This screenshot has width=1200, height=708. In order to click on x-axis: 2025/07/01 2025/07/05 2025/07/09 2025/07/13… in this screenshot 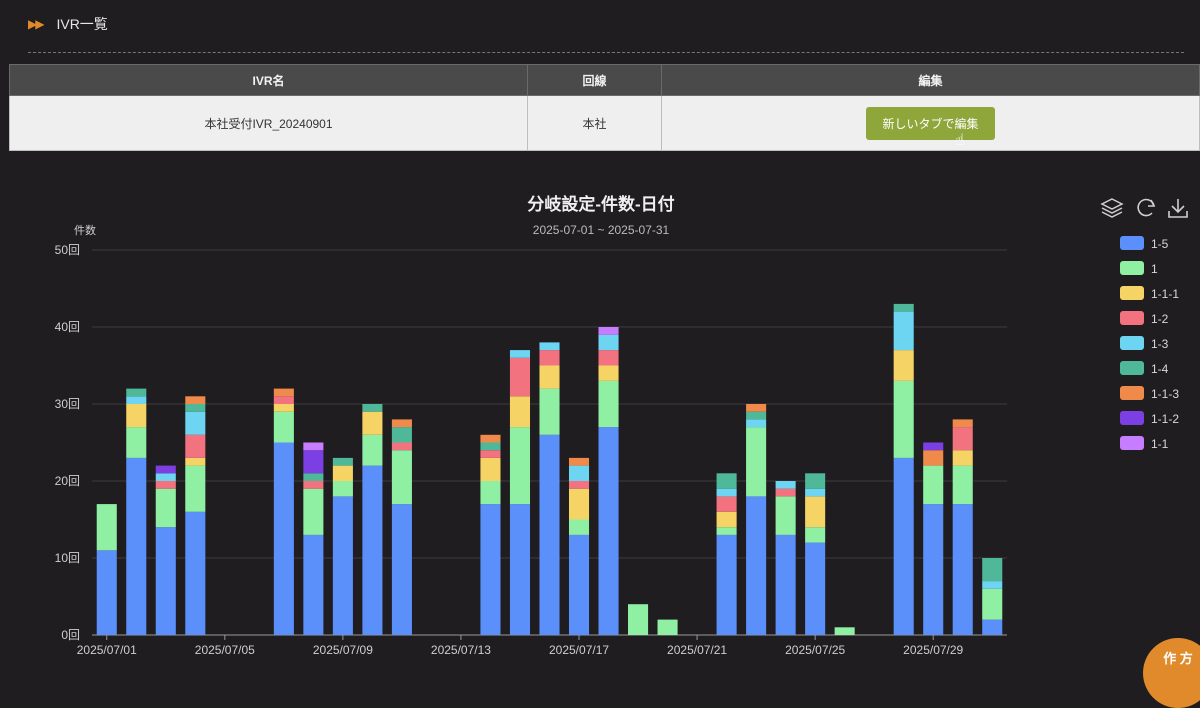, I will do `click(520, 646)`.